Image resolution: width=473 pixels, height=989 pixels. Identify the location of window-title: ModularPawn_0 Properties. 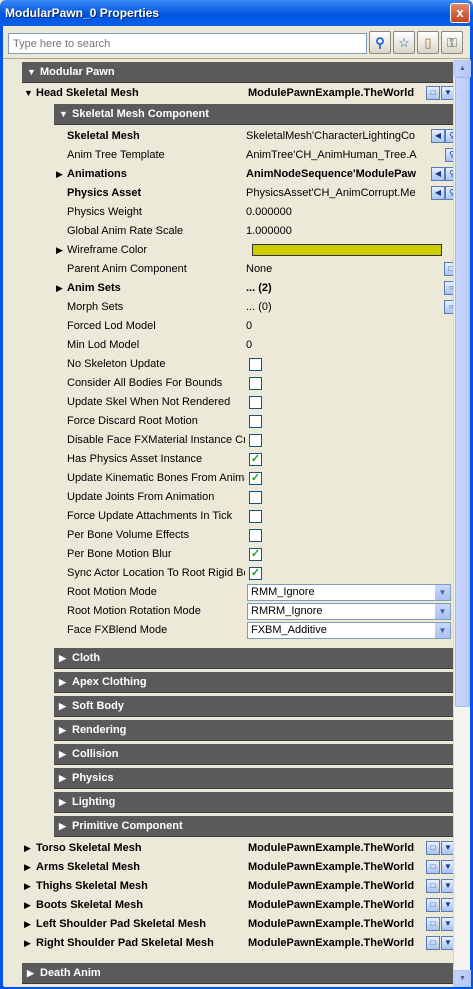
(82, 13).